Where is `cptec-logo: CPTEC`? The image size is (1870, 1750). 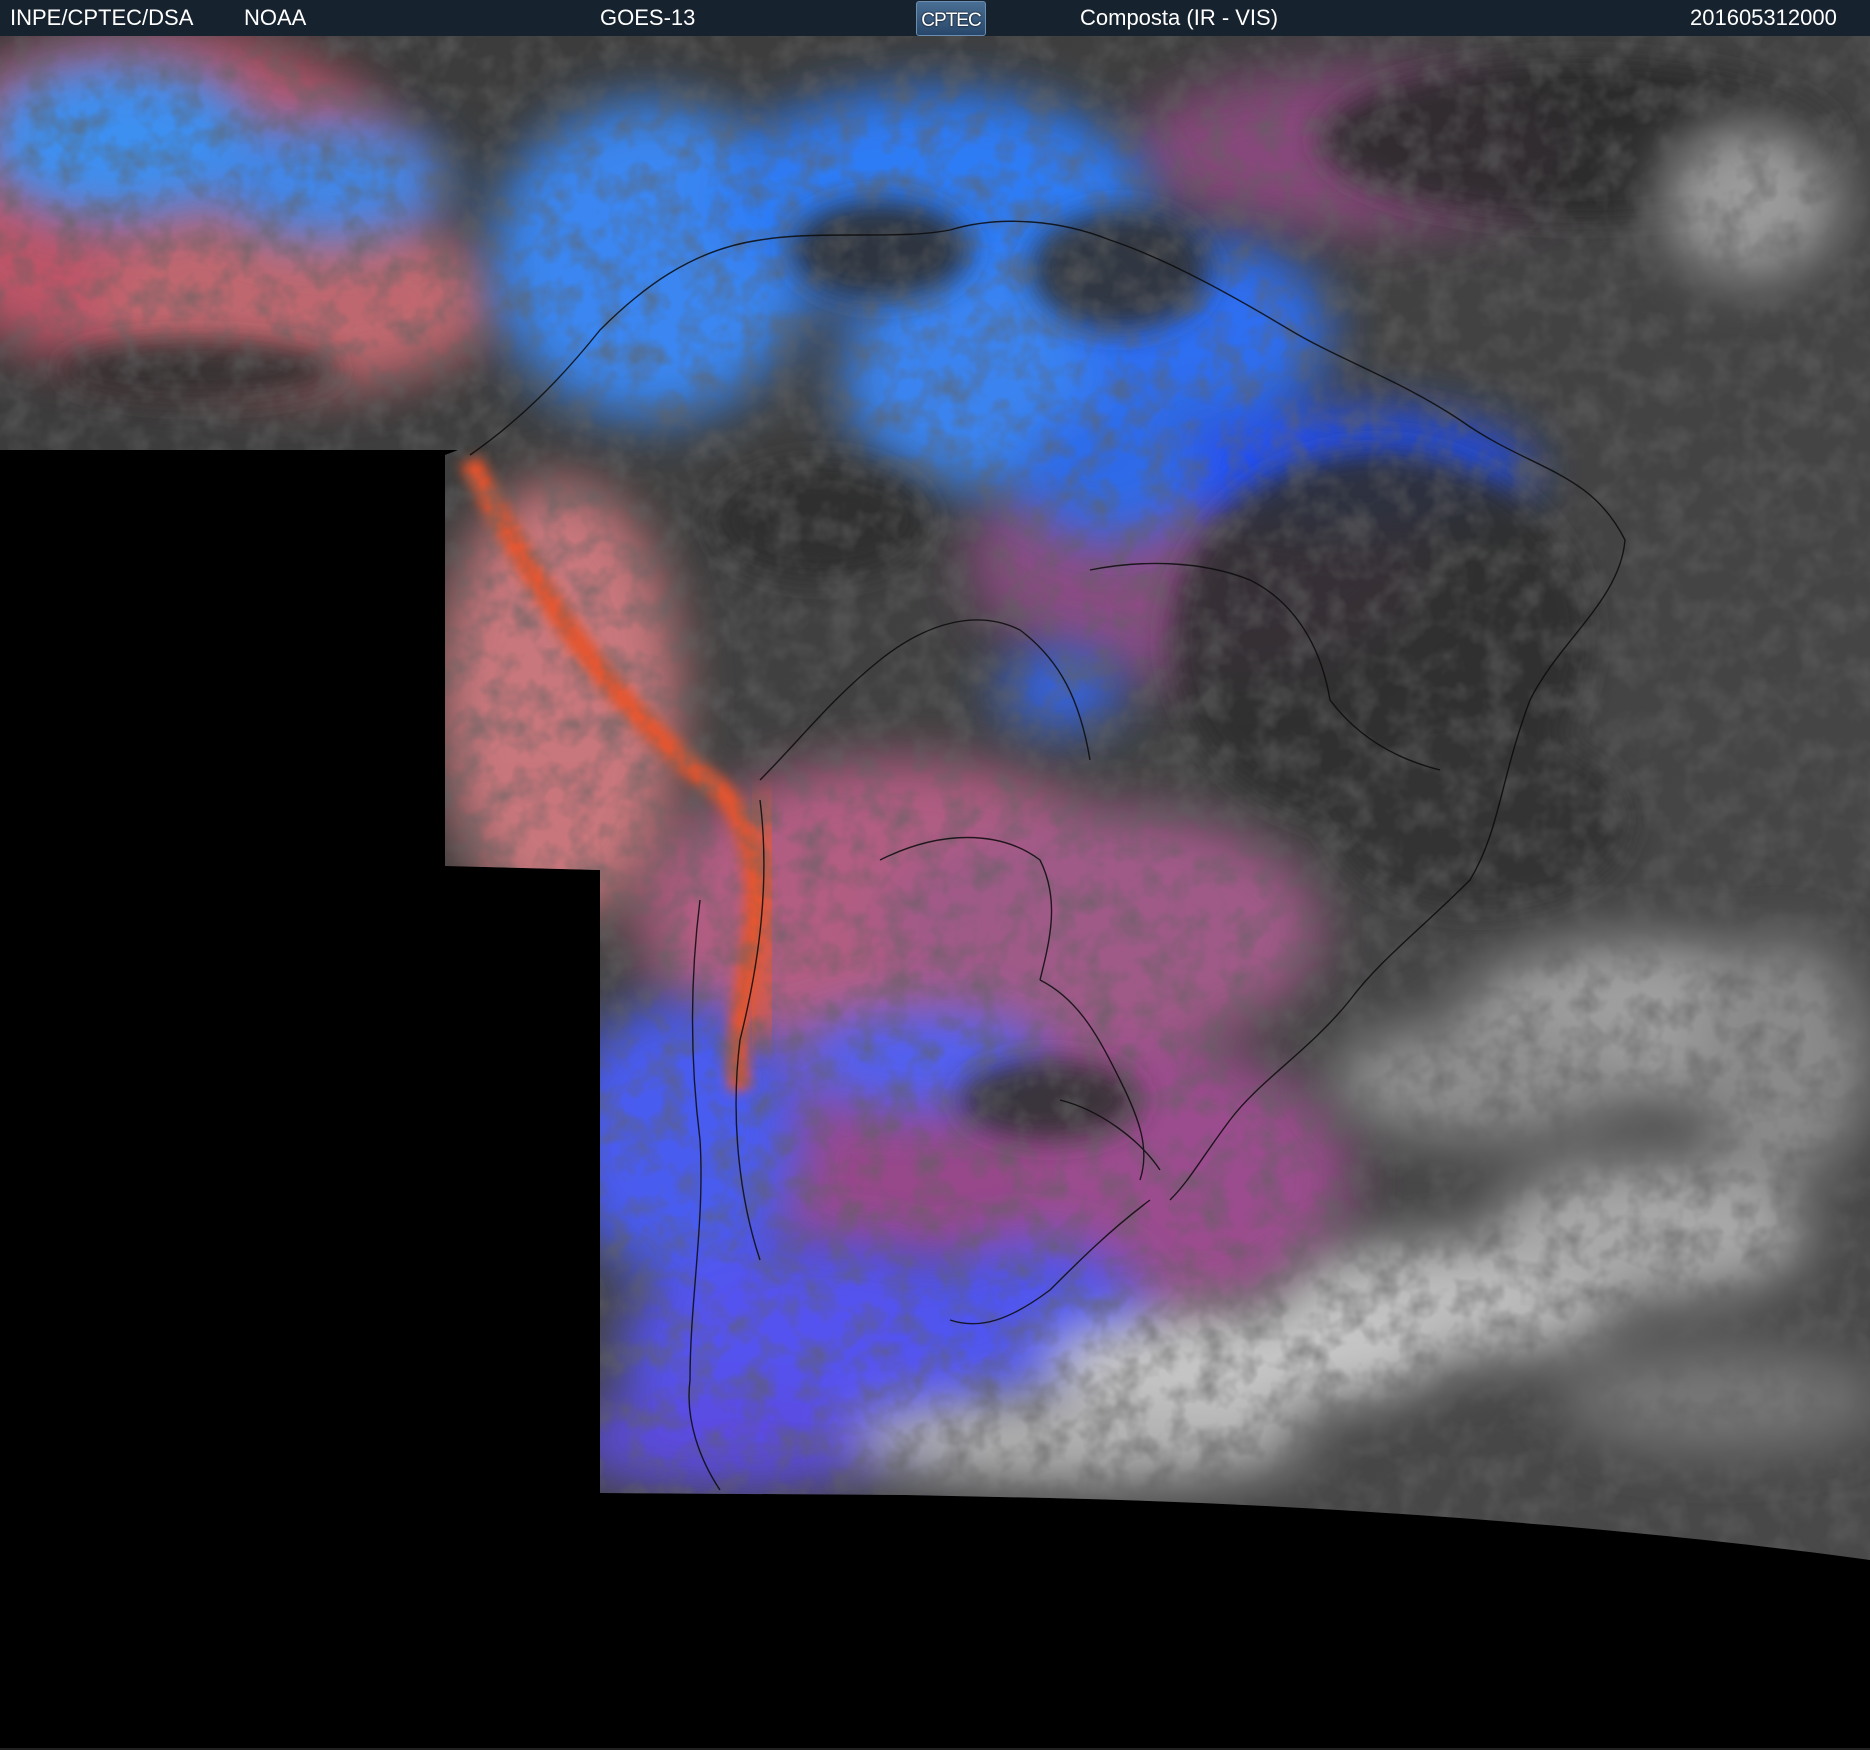
cptec-logo: CPTEC is located at coordinates (951, 18).